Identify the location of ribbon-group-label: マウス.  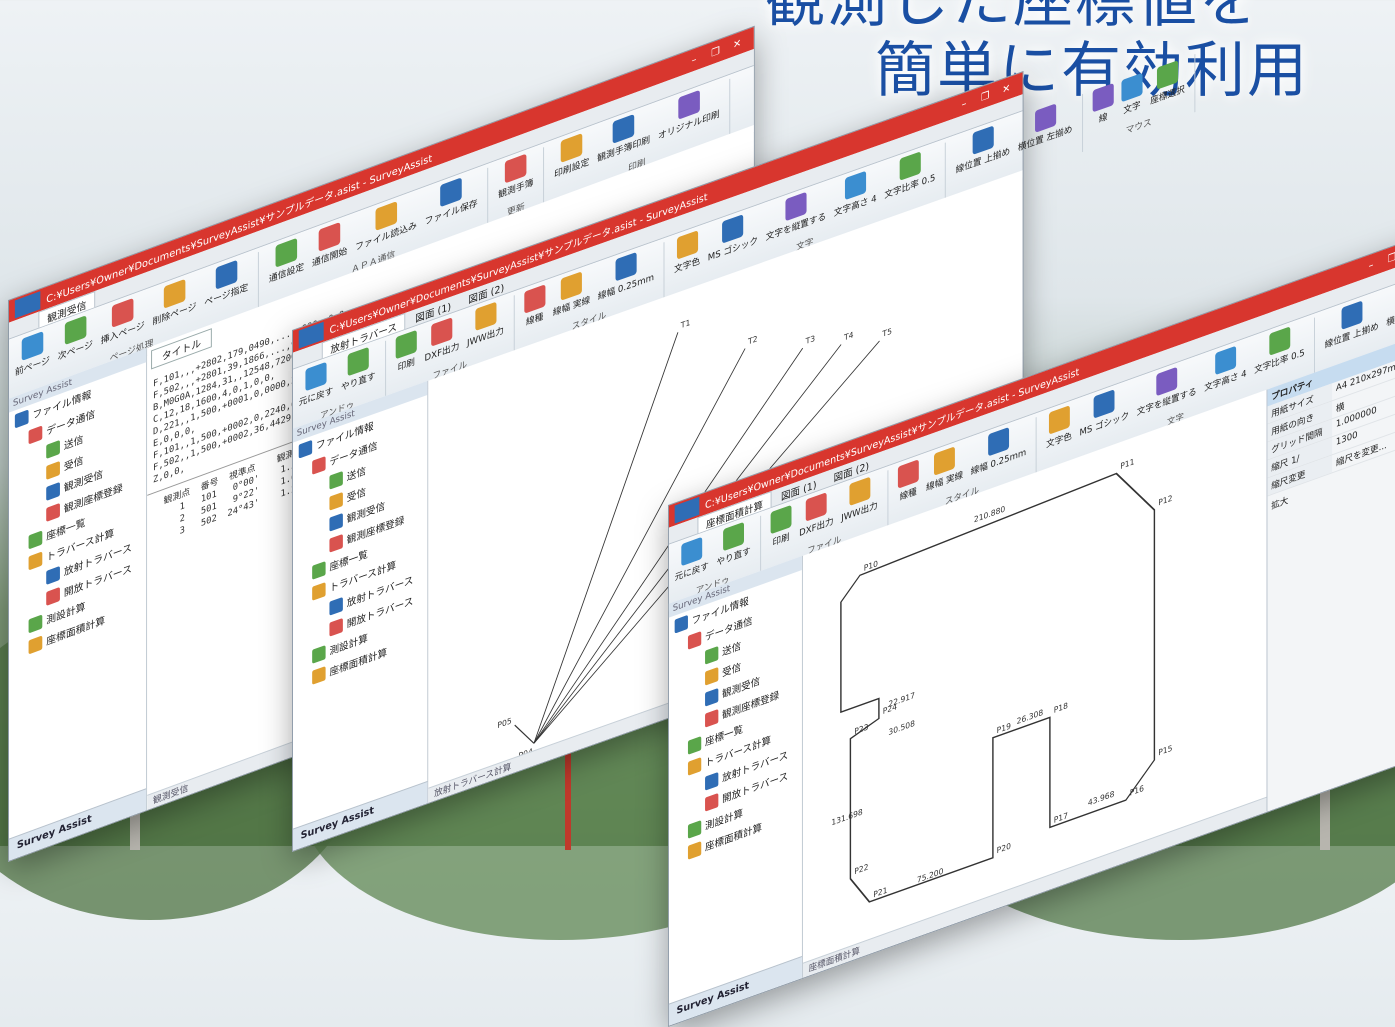
(1139, 126).